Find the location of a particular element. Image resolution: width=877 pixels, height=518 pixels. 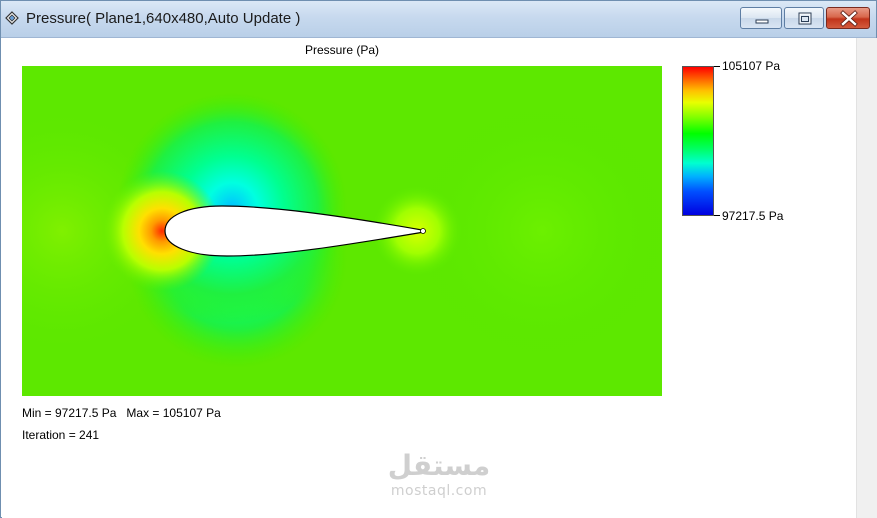

watermark-arabic-text: مستقل is located at coordinates (439, 465).